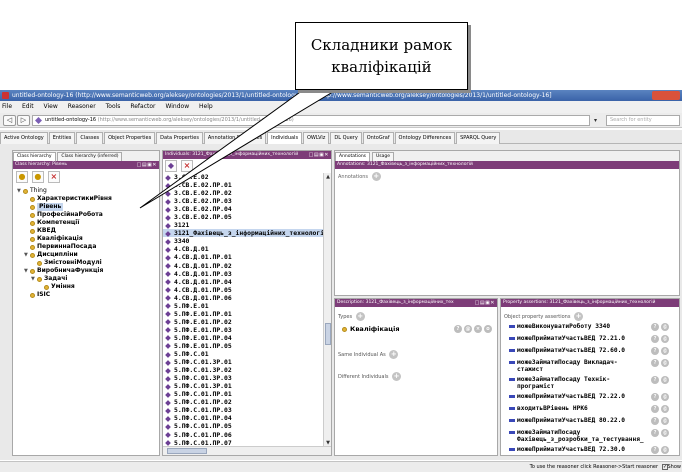 This screenshot has width=682, height=472. I want to click on tab-active-ontology: Active Ontology, so click(24, 138).